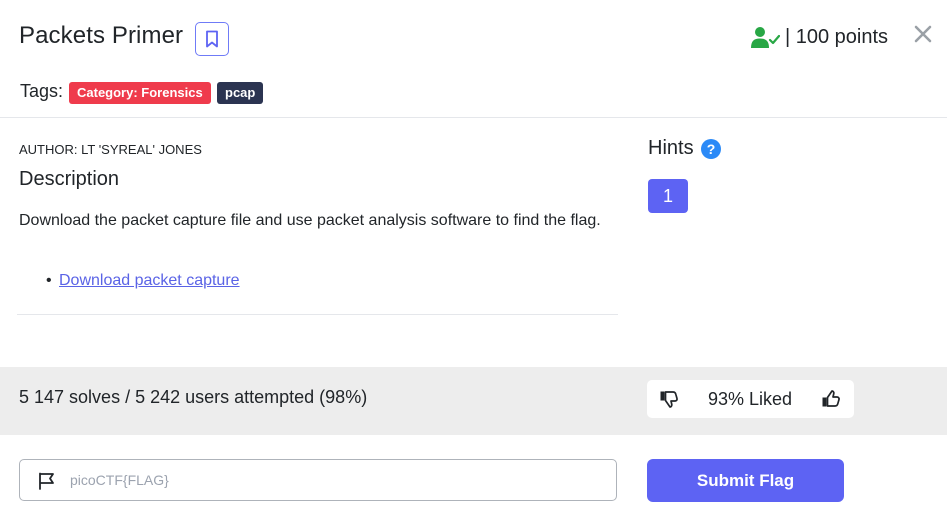  I want to click on tag-category: Category: Forensics, so click(140, 93).